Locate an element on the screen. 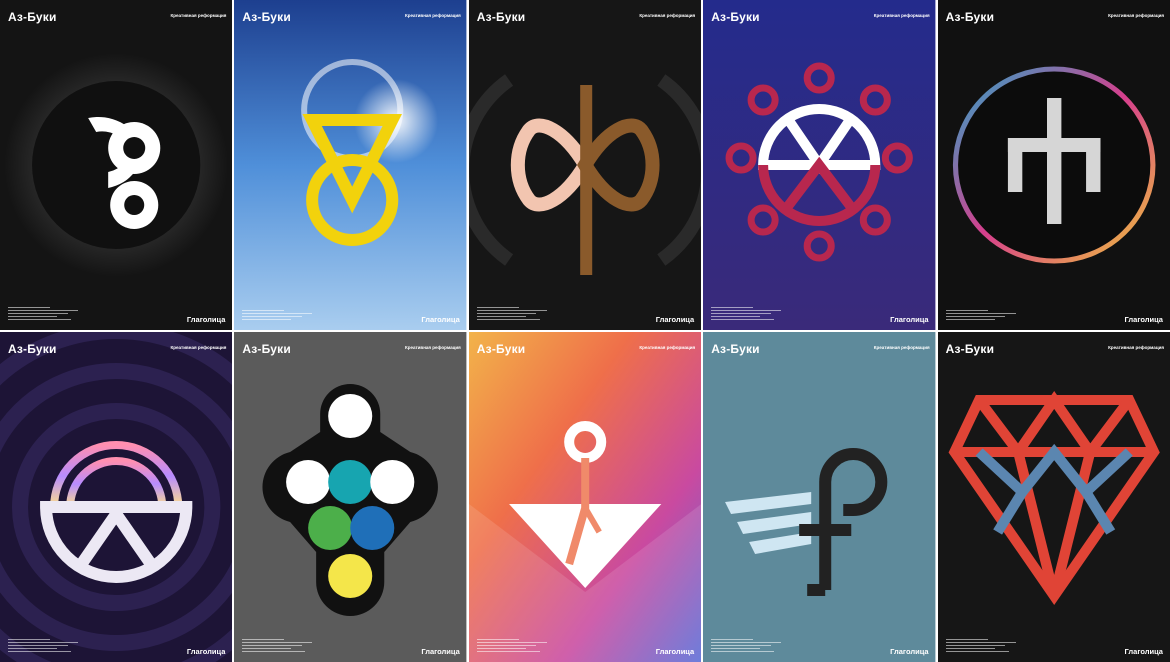  poster-6-artwork is located at coordinates (116, 497).